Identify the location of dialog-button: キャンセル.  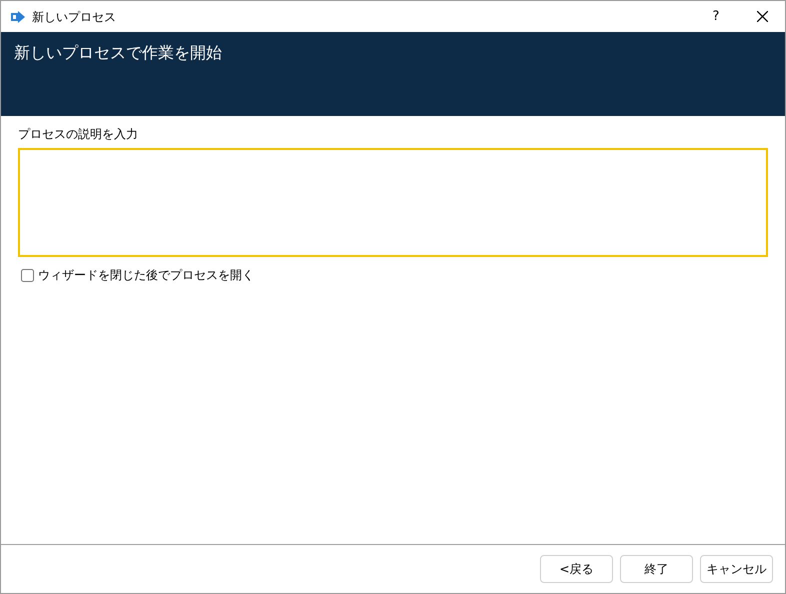
(736, 569).